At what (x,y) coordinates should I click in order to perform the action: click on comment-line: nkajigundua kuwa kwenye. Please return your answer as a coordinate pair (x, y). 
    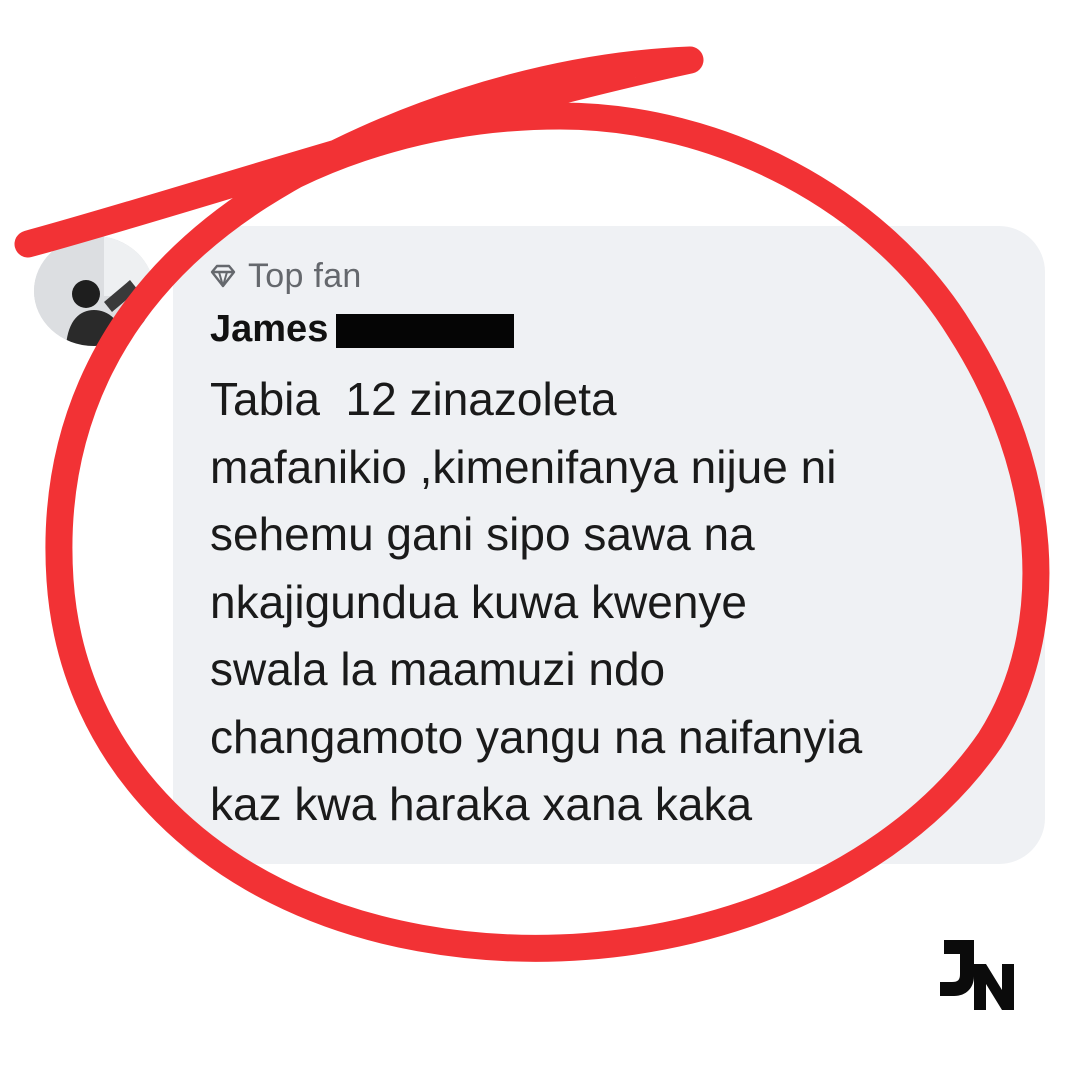
    Looking at the image, I should click on (479, 601).